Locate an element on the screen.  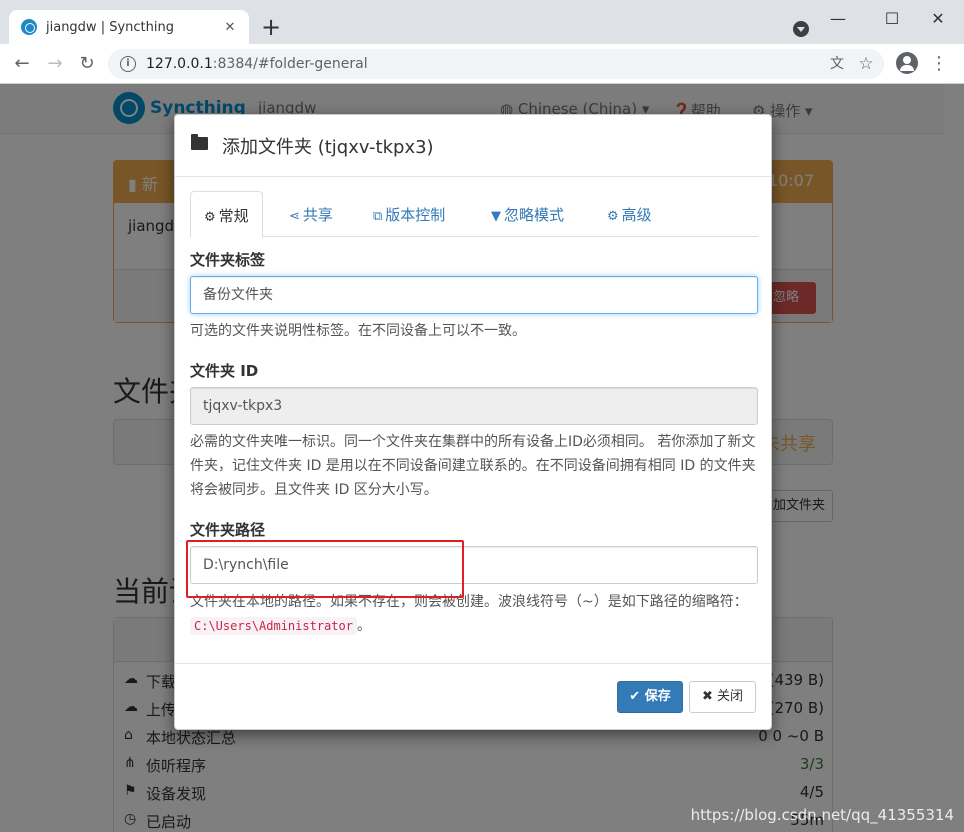
folder-icon is located at coordinates (199, 142).